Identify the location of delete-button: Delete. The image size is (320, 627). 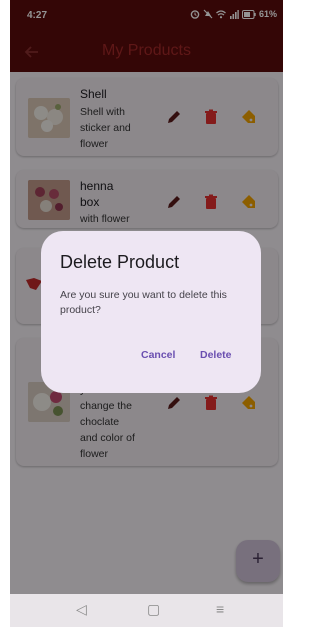
(216, 355).